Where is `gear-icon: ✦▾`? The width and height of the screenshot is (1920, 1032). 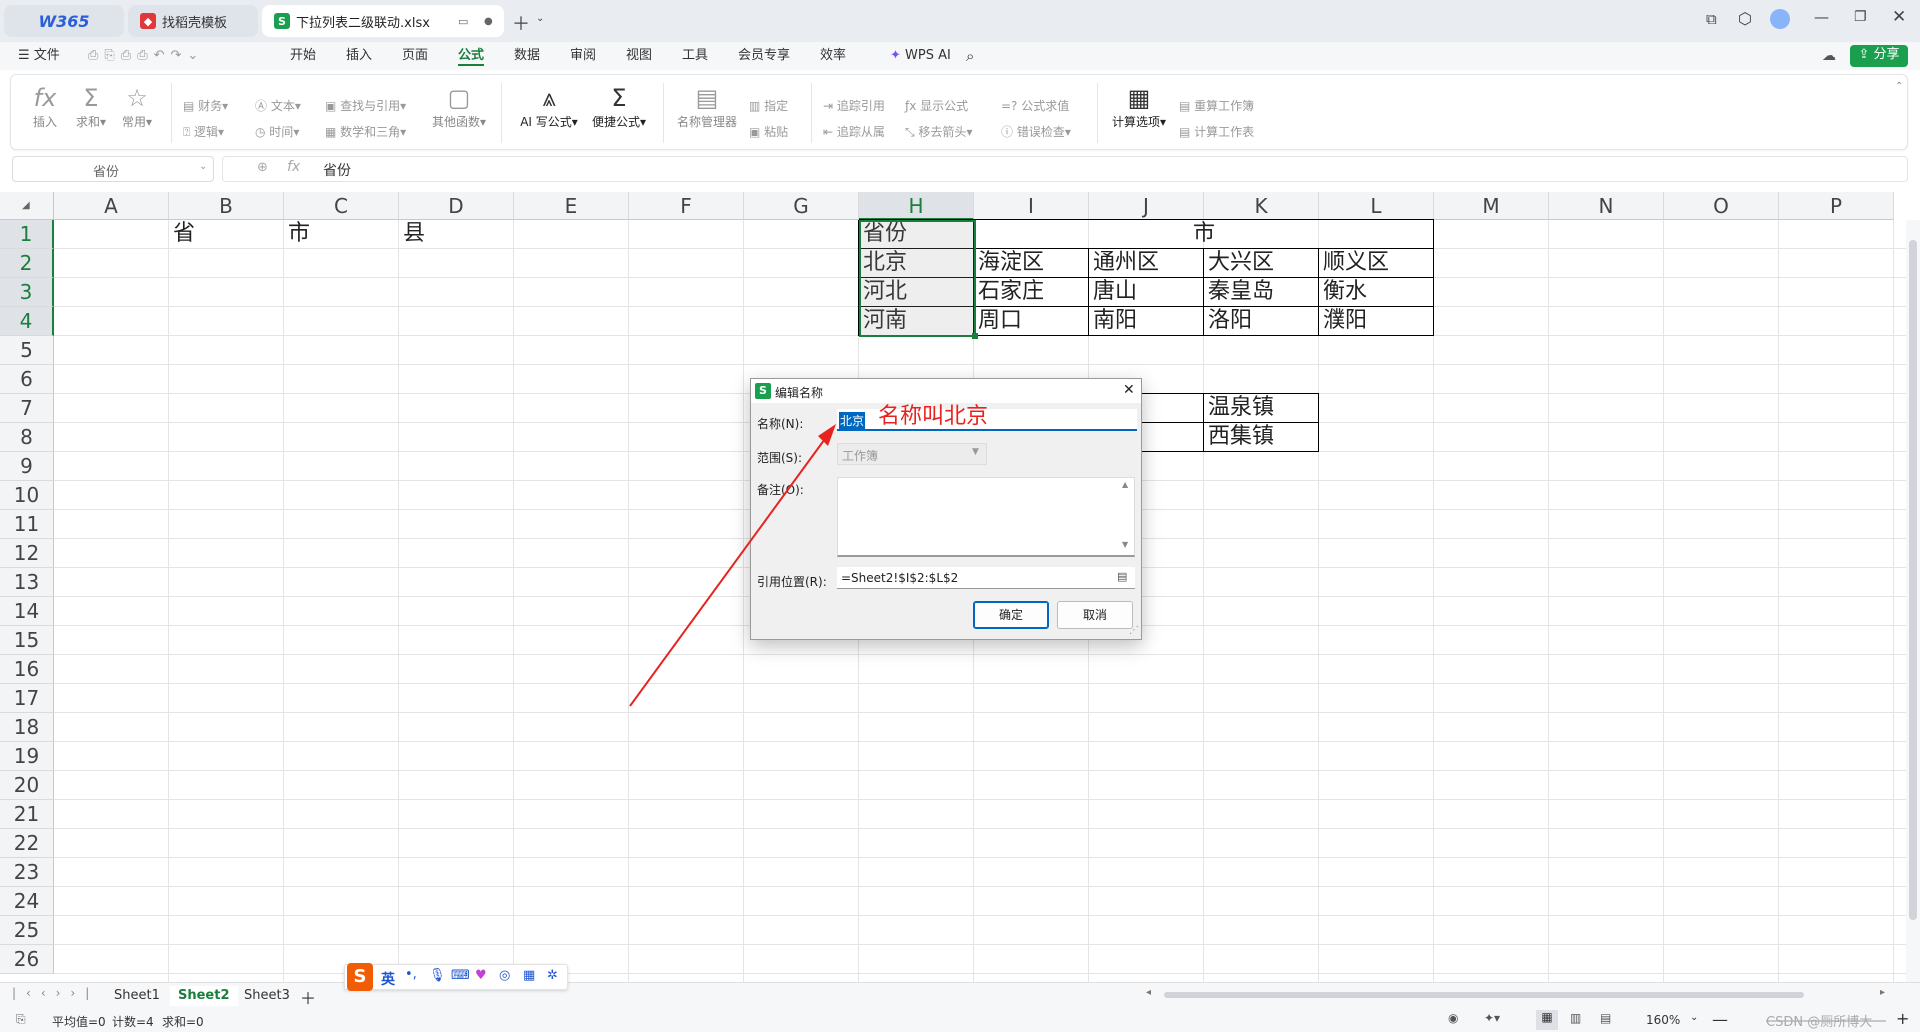
gear-icon: ✦▾ is located at coordinates (1492, 1018).